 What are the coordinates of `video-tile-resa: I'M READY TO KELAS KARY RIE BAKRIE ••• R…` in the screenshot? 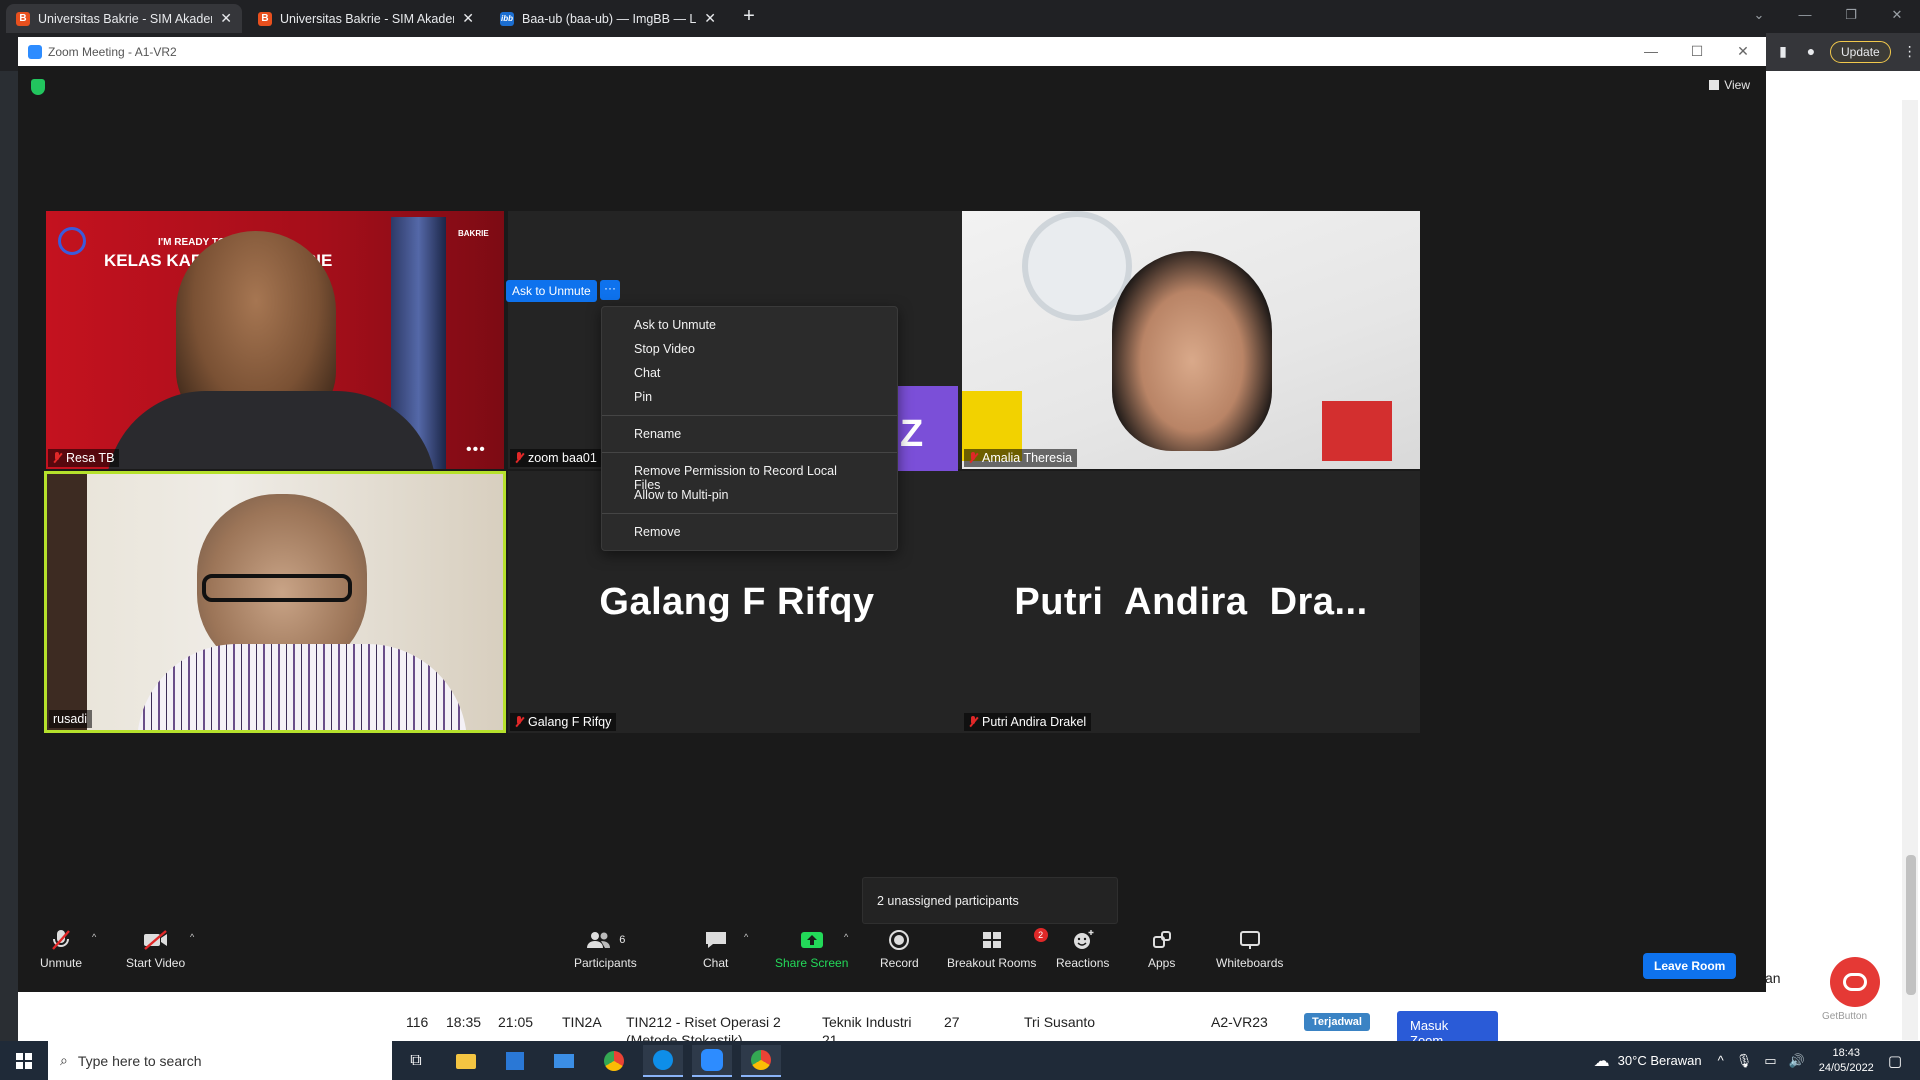 It's located at (275, 340).